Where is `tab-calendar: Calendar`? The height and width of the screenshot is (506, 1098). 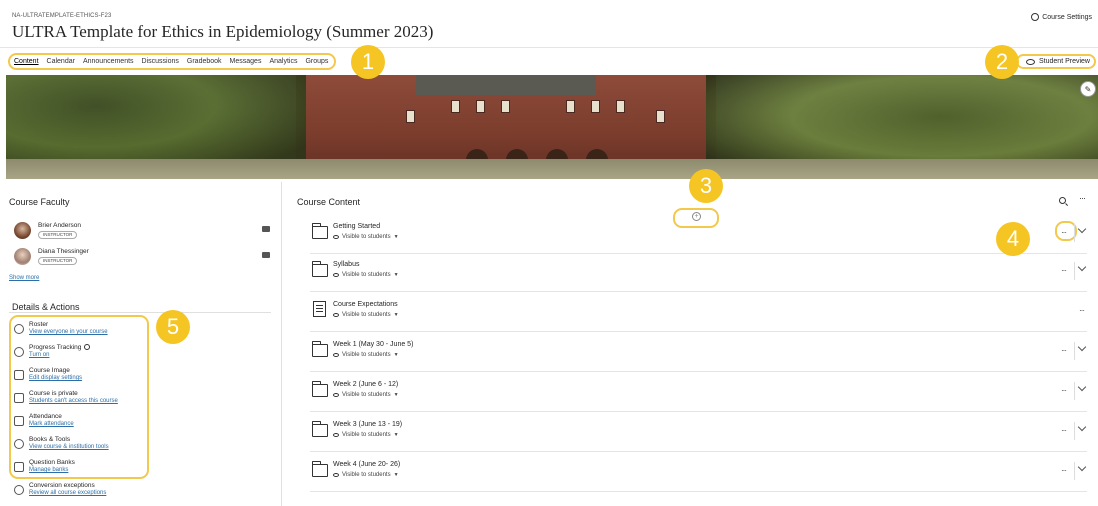 tab-calendar: Calendar is located at coordinates (61, 61).